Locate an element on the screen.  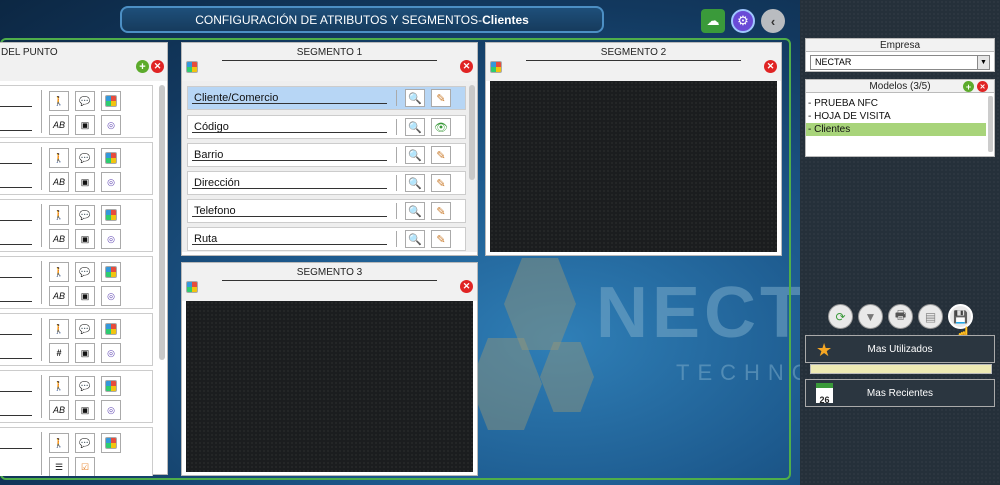
back-chevron-icon: ‹ is located at coordinates (773, 21).